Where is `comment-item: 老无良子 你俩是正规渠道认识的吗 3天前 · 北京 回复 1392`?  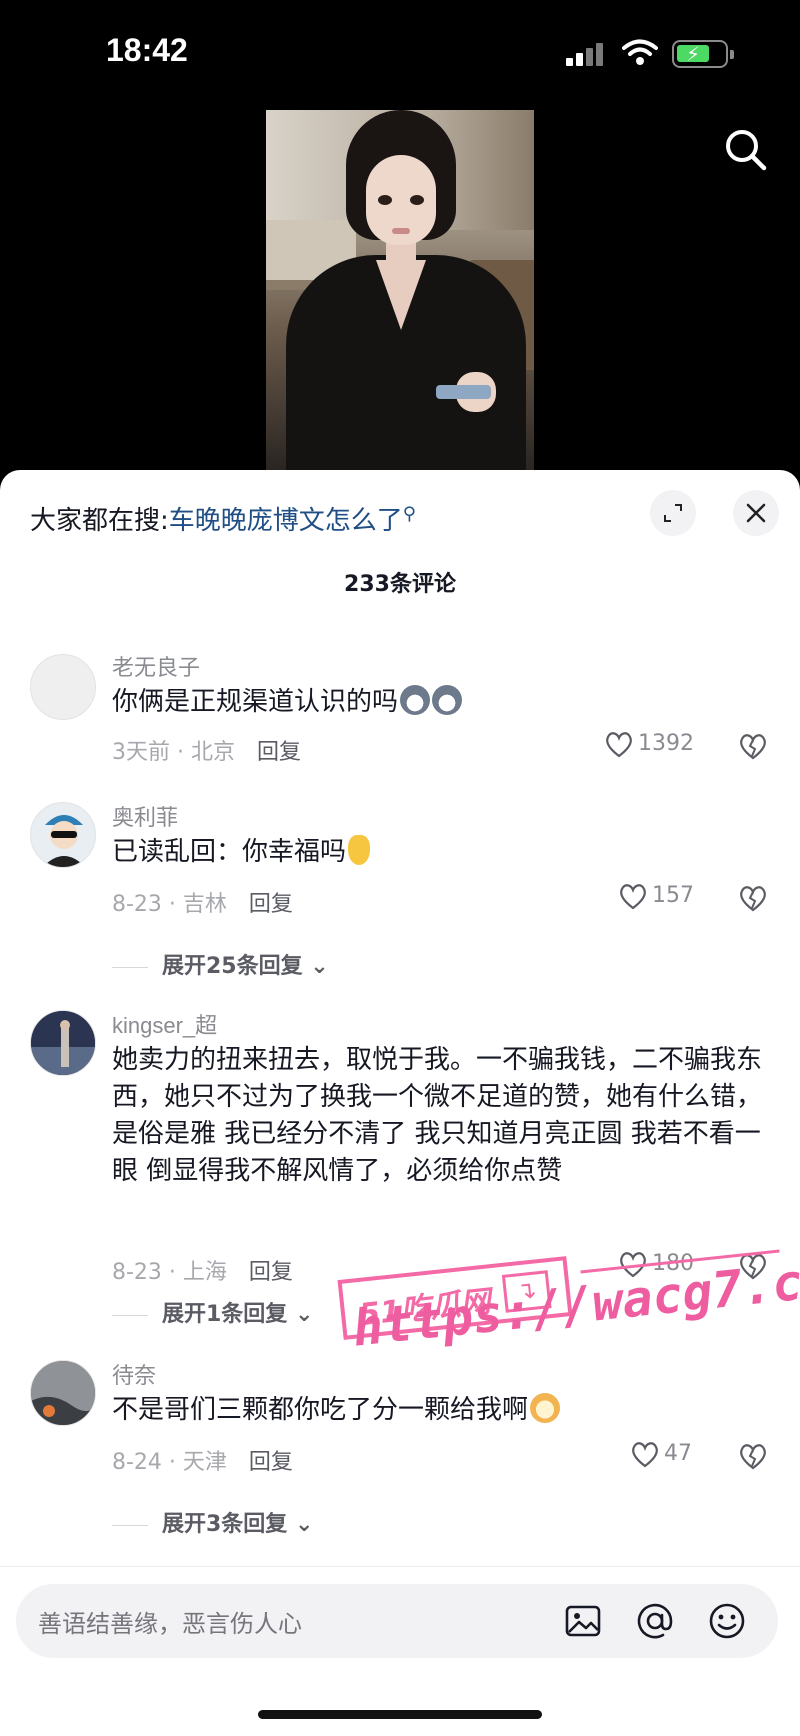 comment-item: 老无良子 你俩是正规渠道认识的吗 3天前 · 北京 回复 1392 is located at coordinates (400, 725).